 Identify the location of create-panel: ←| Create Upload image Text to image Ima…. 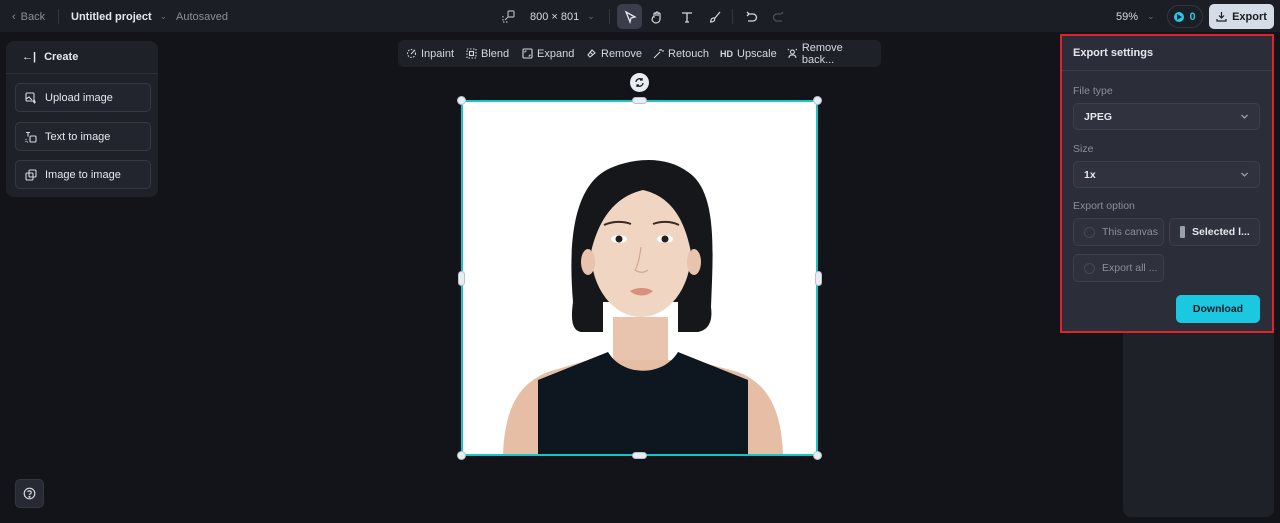
(82, 119).